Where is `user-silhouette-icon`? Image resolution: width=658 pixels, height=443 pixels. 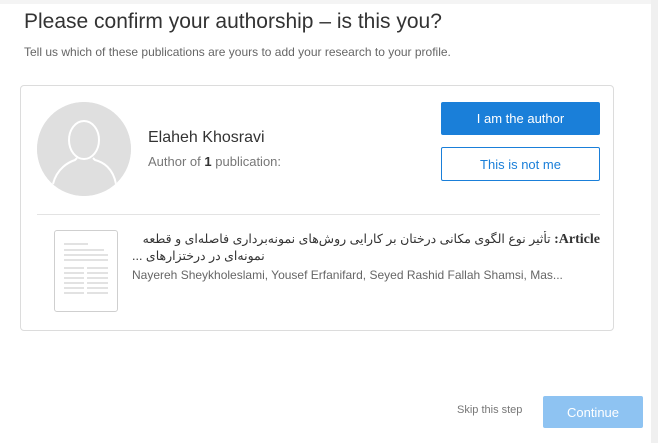
user-silhouette-icon is located at coordinates (84, 149).